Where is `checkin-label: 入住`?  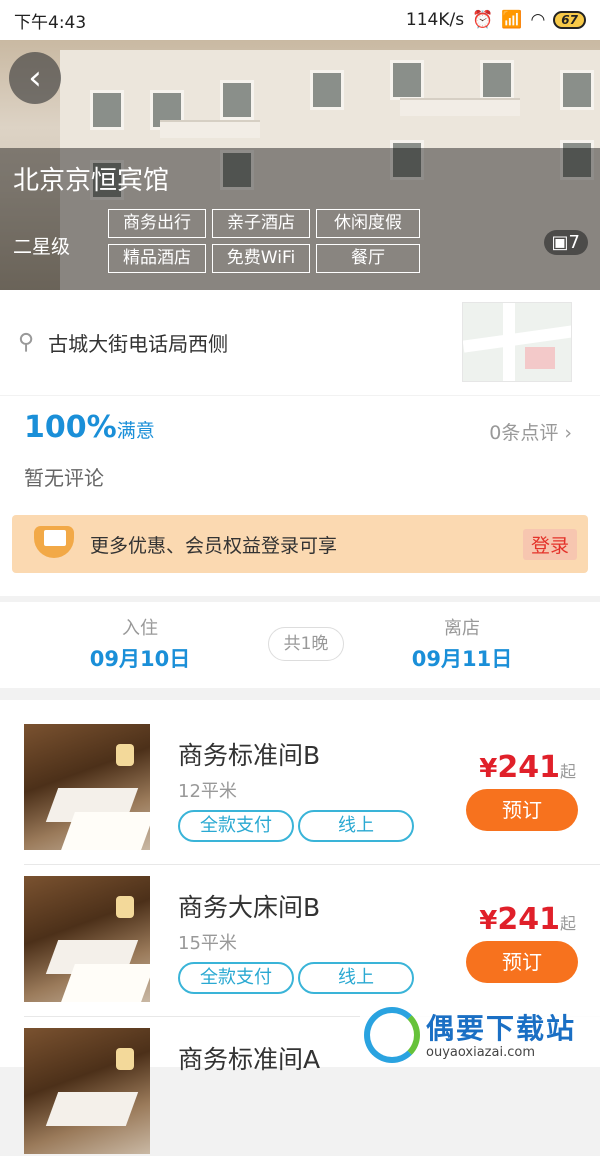
checkin-label: 入住 is located at coordinates (140, 627).